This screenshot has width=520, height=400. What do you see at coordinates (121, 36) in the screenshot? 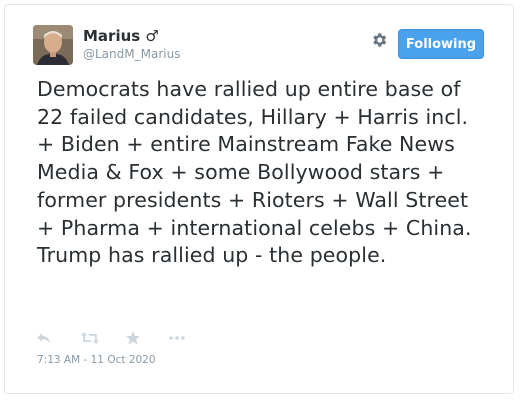
I see `author-display-name: Marius ♂` at bounding box center [121, 36].